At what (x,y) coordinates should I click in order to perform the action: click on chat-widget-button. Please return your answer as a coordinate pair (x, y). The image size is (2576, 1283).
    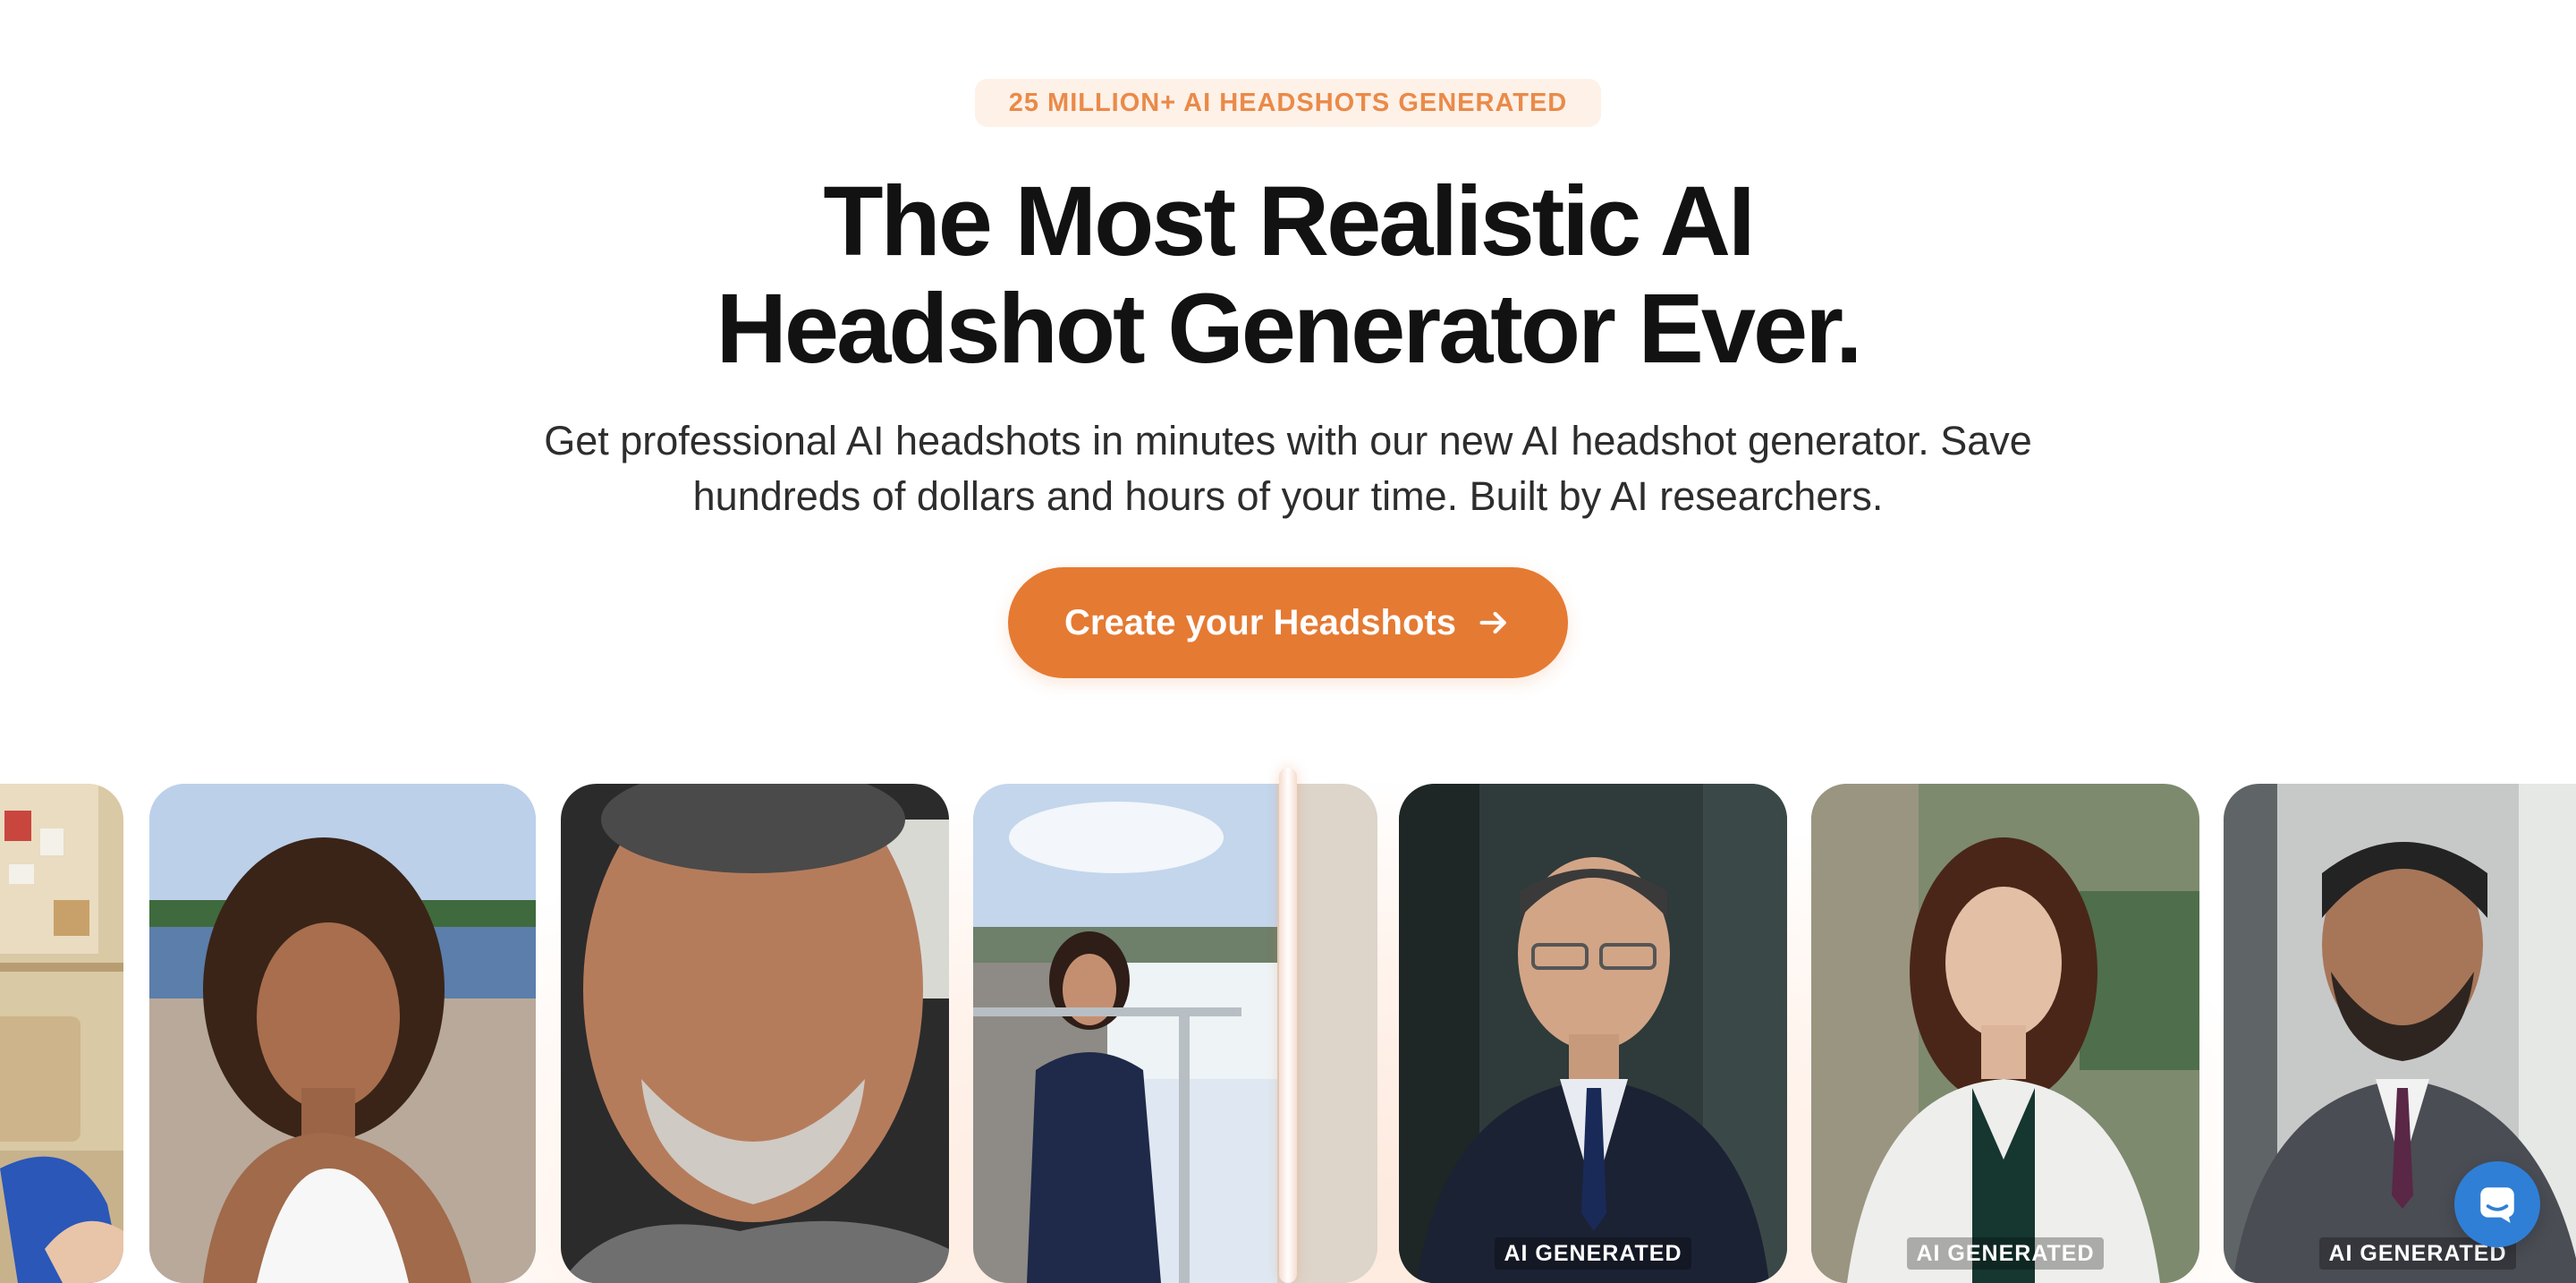
    Looking at the image, I should click on (2497, 1204).